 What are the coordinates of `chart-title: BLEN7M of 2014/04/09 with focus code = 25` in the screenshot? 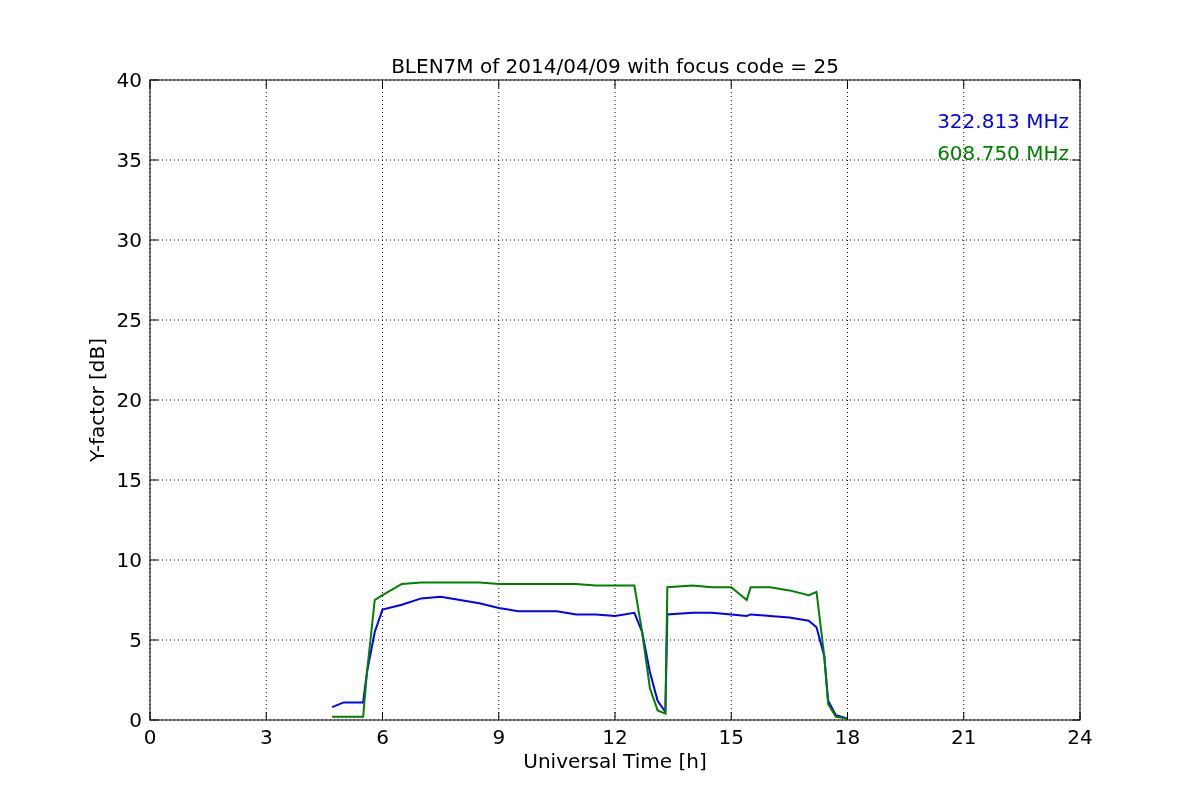 It's located at (615, 66).